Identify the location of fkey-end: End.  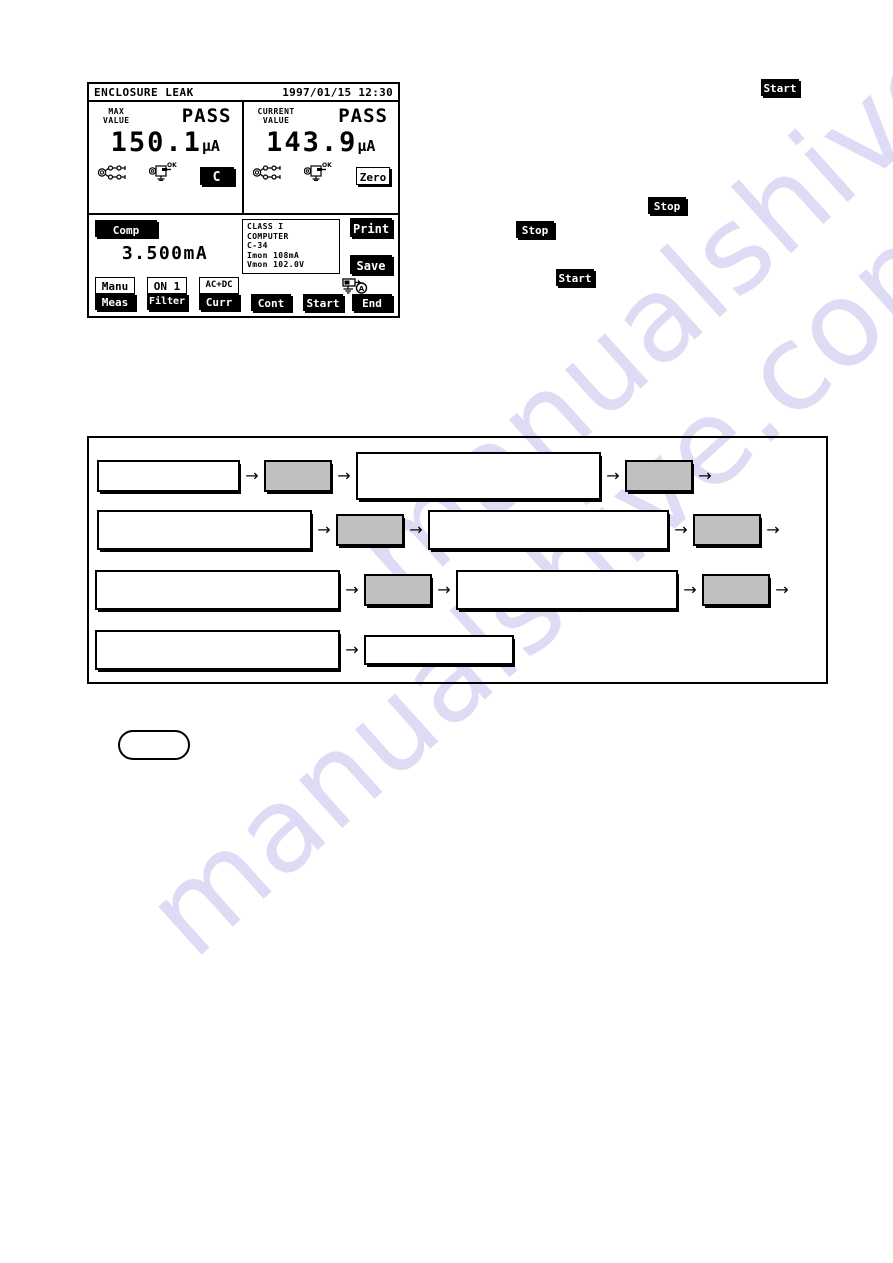
(372, 302).